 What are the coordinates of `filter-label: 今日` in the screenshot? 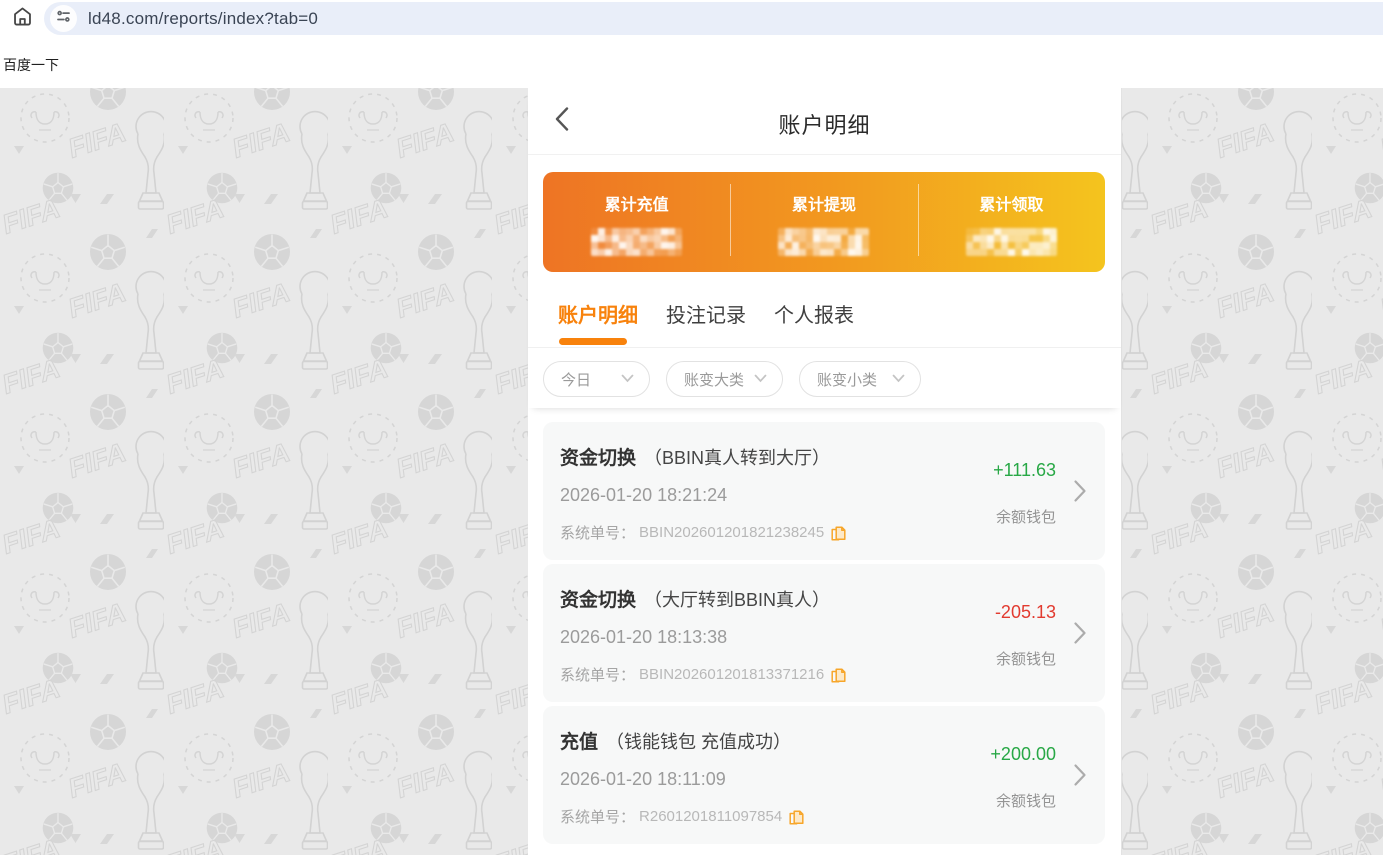 It's located at (576, 380).